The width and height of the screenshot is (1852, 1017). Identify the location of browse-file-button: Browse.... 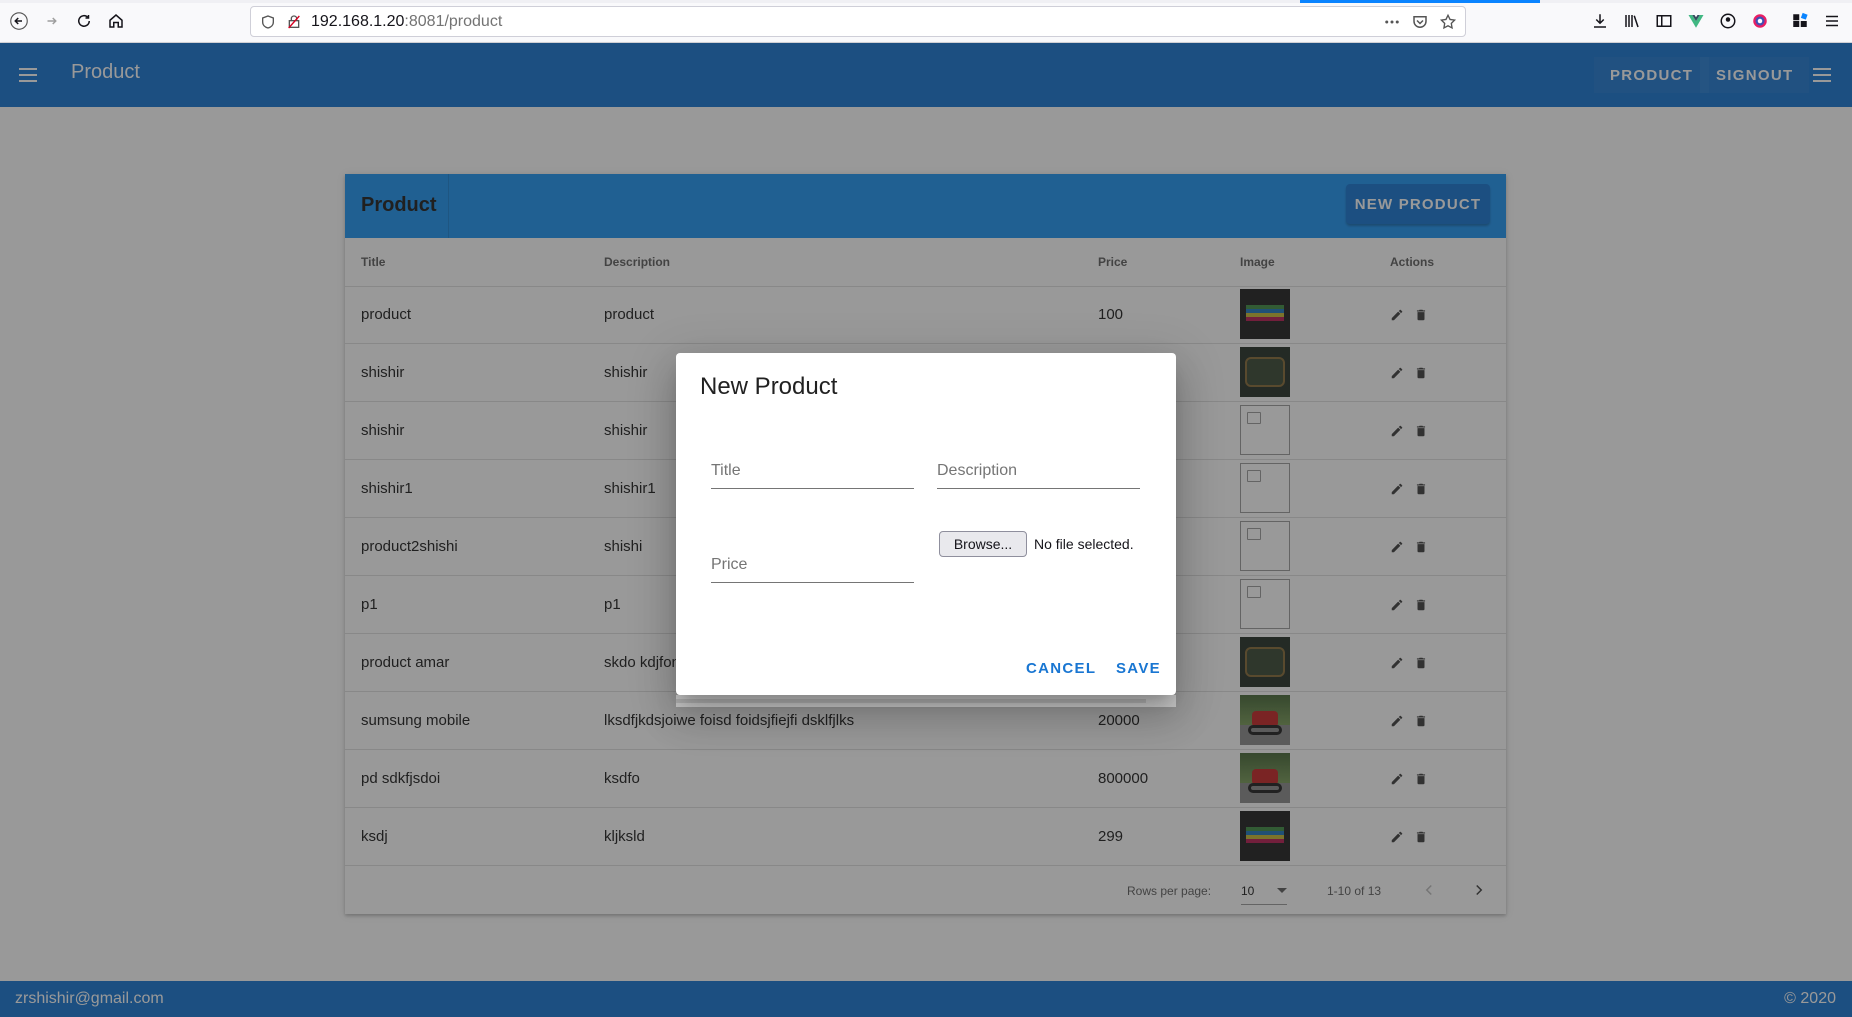
(983, 544).